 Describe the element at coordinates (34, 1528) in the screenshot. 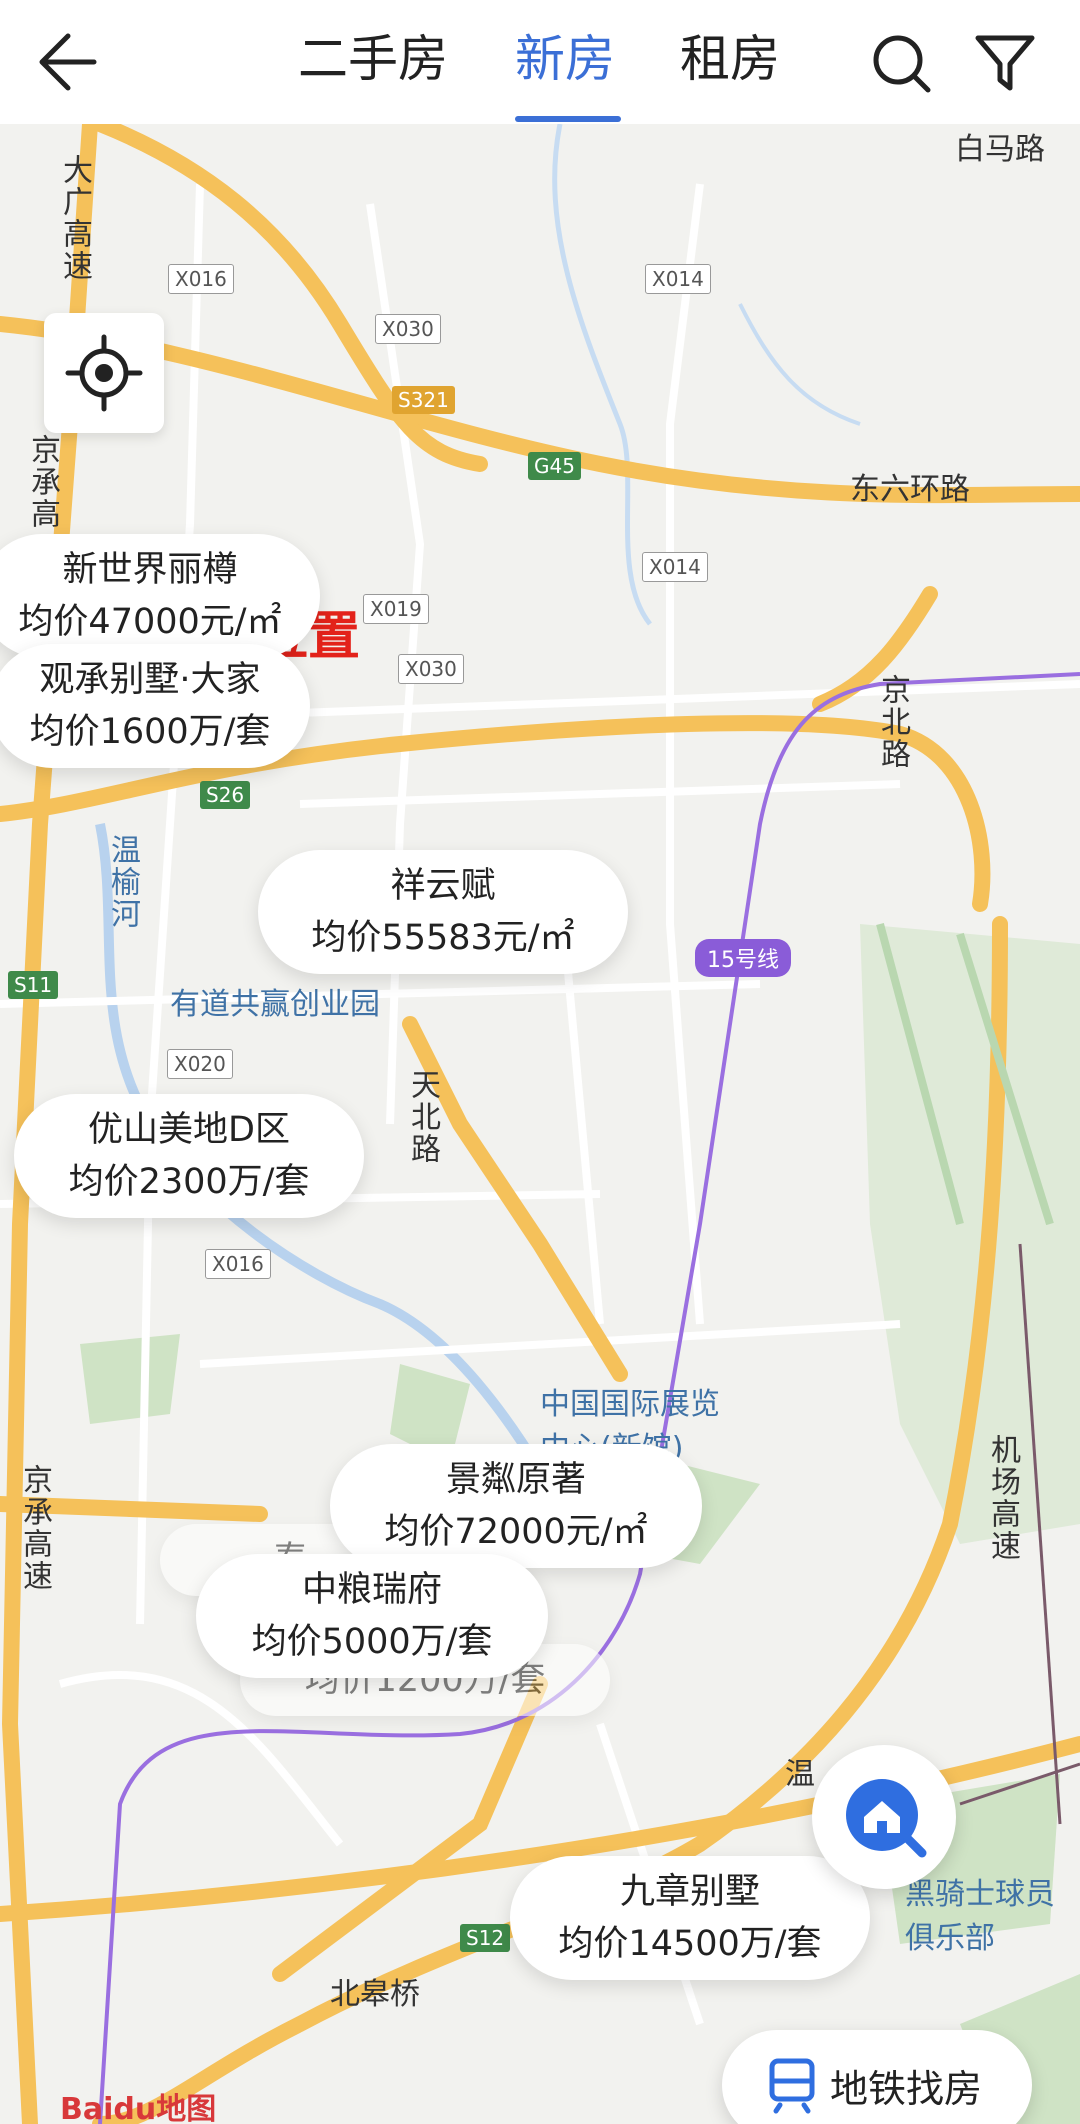

I see `label-jingcheng-expressway: 京承高速` at that location.